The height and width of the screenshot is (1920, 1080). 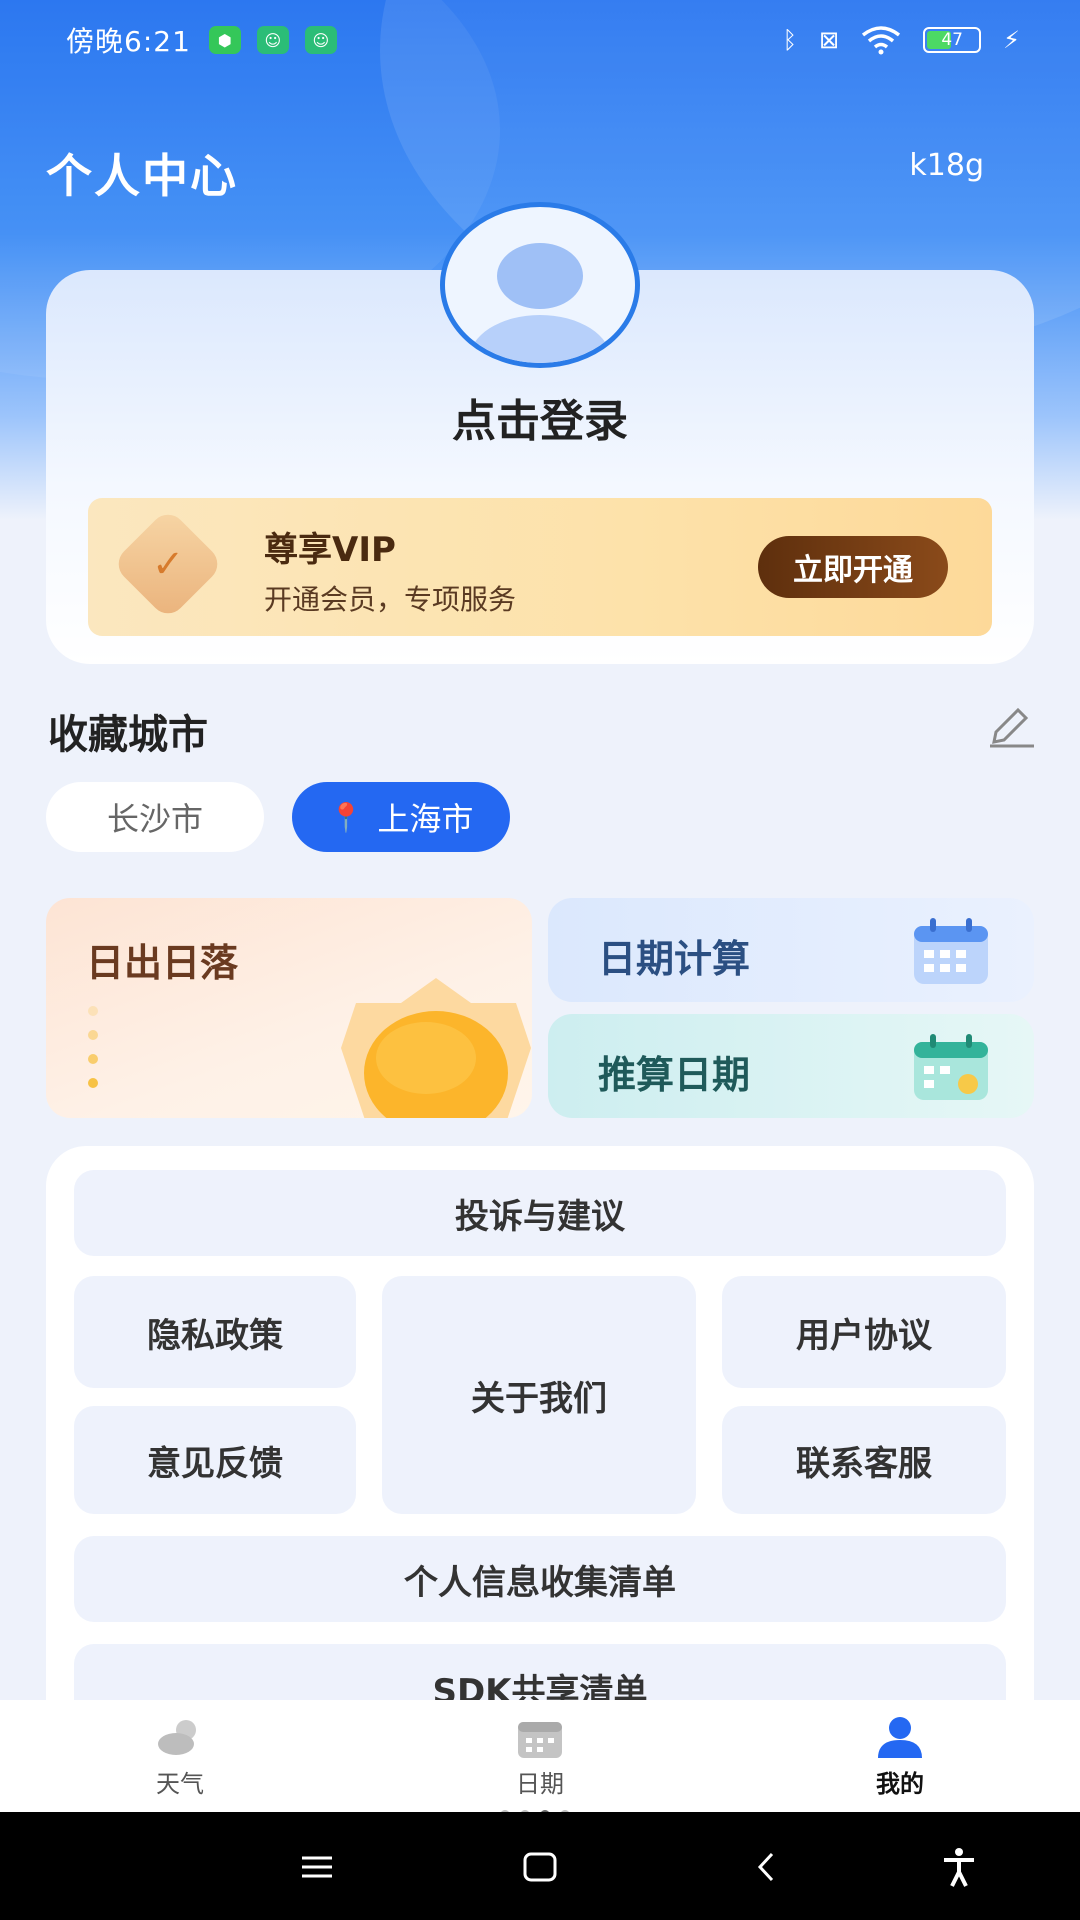 I want to click on tool-label: 推算日期, so click(x=674, y=1075).